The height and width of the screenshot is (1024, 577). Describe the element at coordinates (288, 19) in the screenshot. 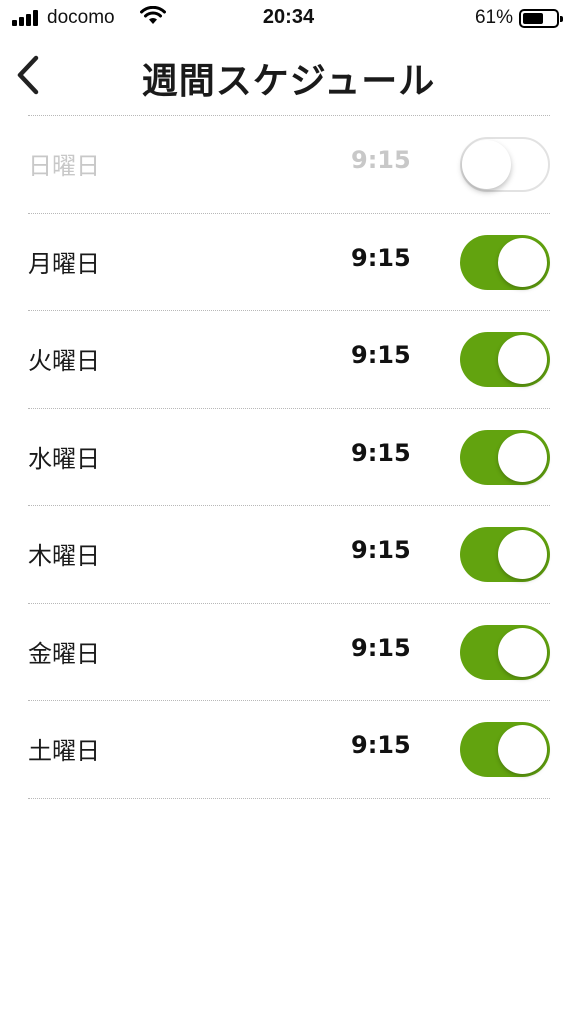

I see `status-bar: docomo 20:34 61%` at that location.